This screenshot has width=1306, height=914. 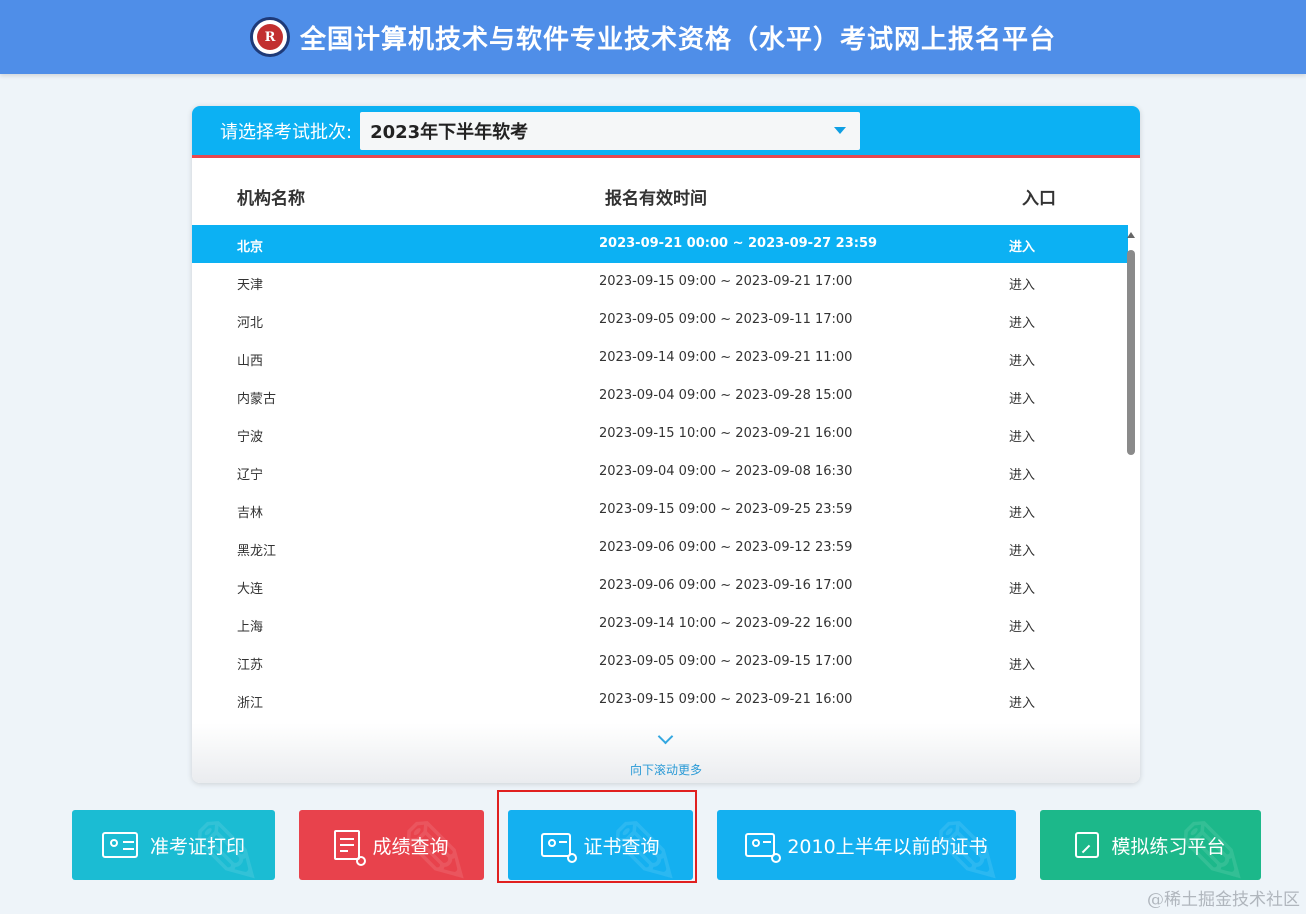 What do you see at coordinates (726, 319) in the screenshot?
I see `valid-time-cell: 2023-09-05 09:00 ~ 2023-09-11 17:00` at bounding box center [726, 319].